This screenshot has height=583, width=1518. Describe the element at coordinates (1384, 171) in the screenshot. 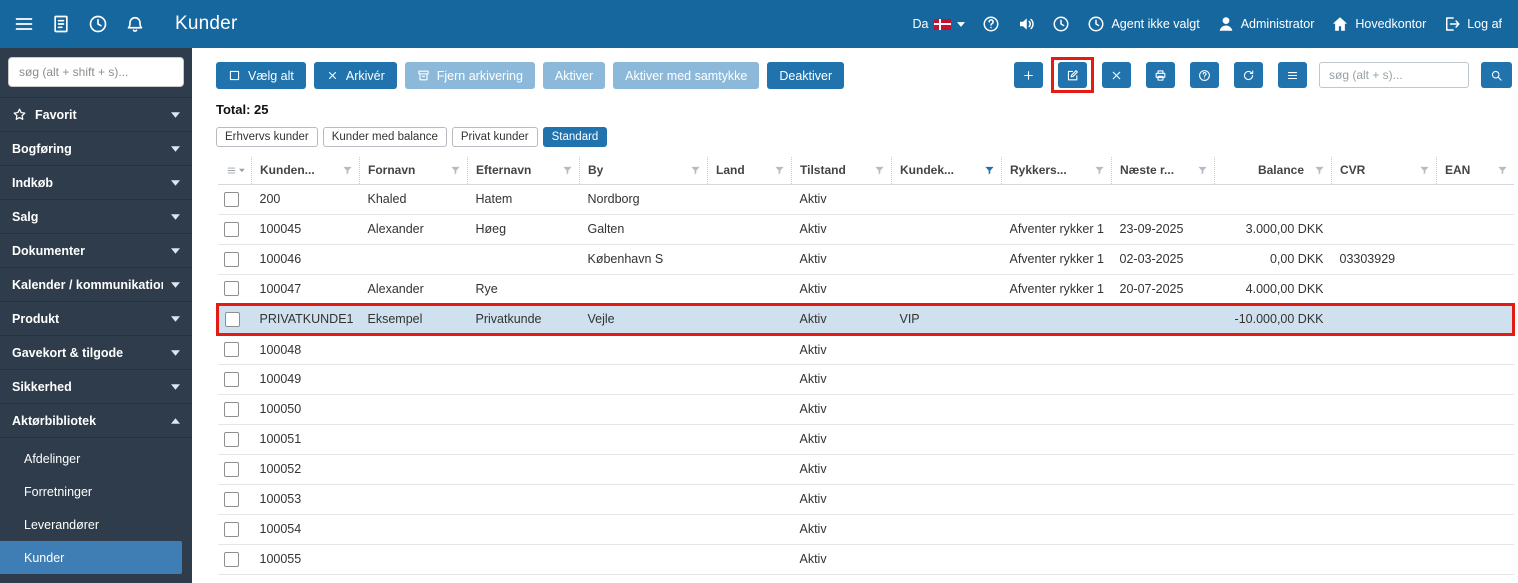

I see `column-header-cvr: CVR` at that location.